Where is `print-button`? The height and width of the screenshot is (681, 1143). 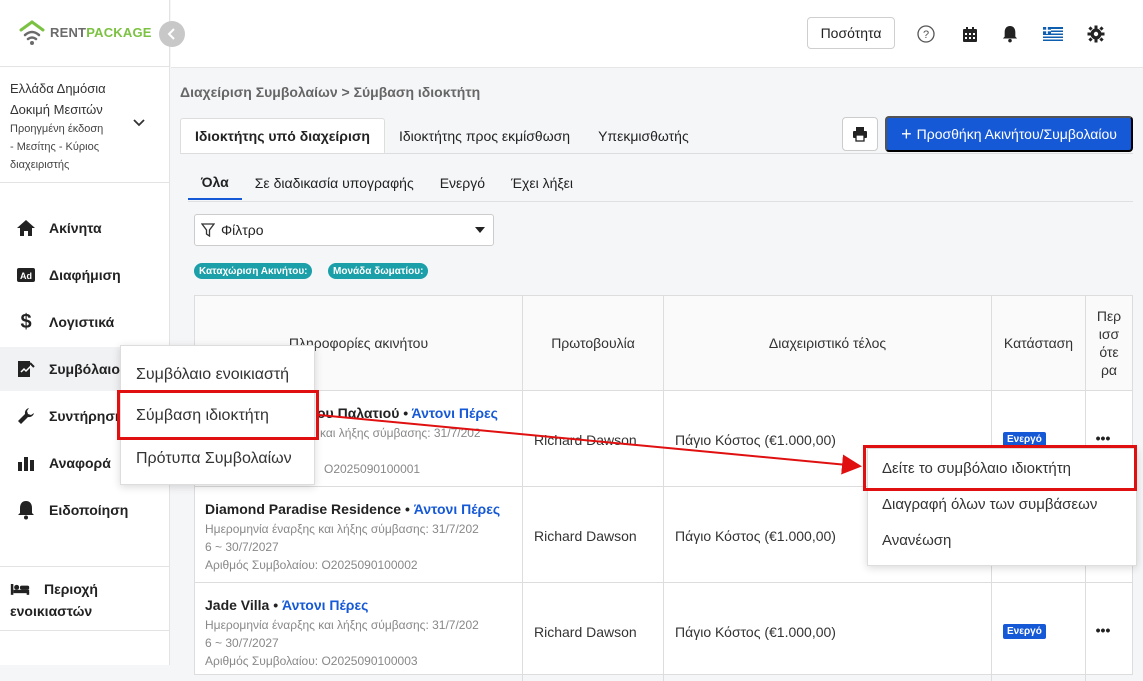 print-button is located at coordinates (860, 134).